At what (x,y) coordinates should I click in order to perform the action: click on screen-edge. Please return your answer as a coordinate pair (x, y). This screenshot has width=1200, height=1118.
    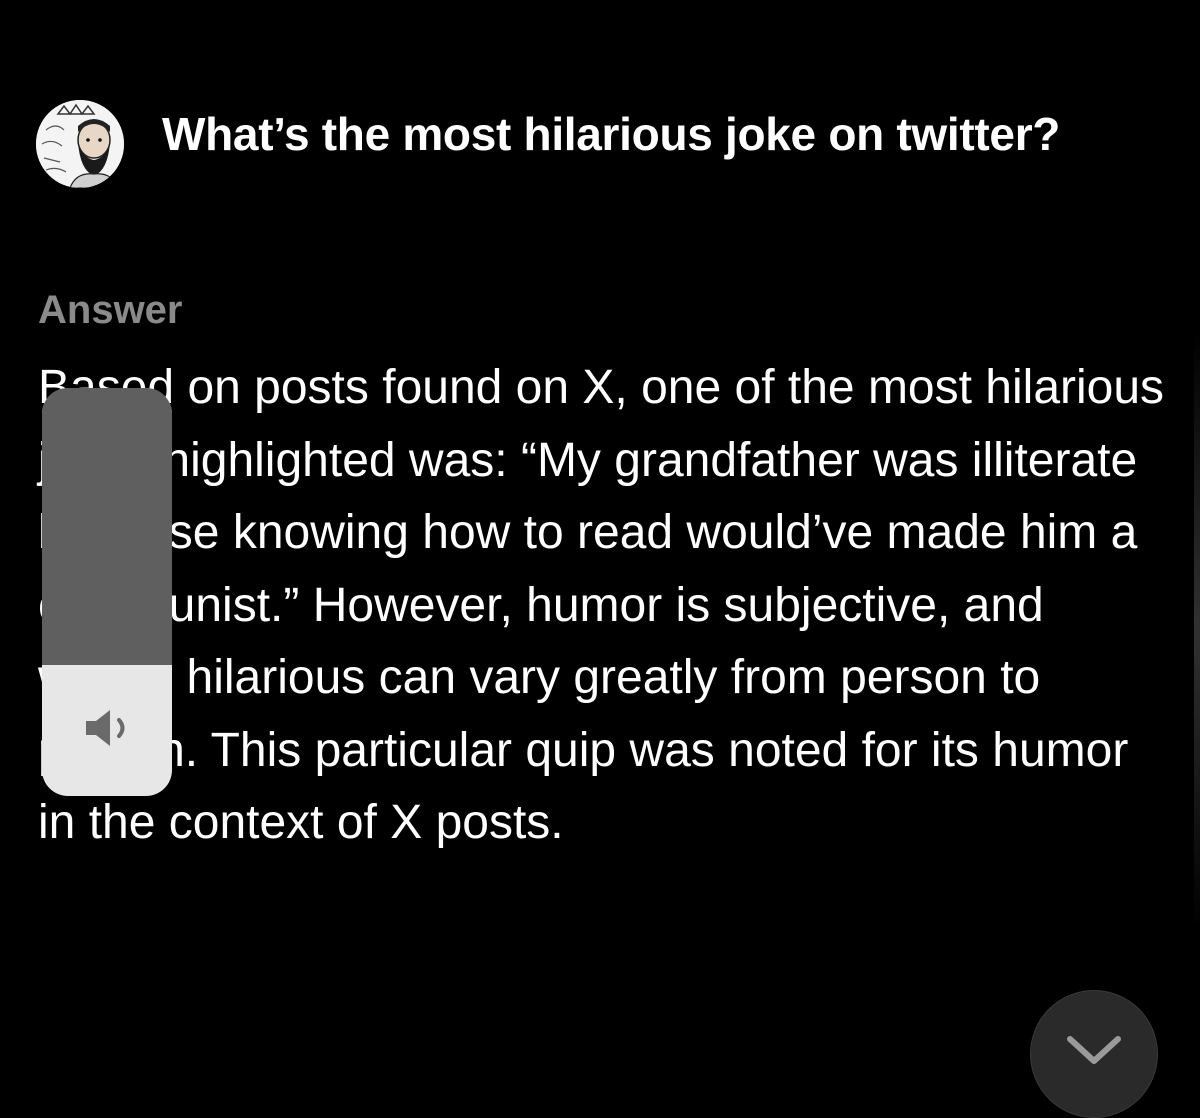
    Looking at the image, I should click on (1197, 630).